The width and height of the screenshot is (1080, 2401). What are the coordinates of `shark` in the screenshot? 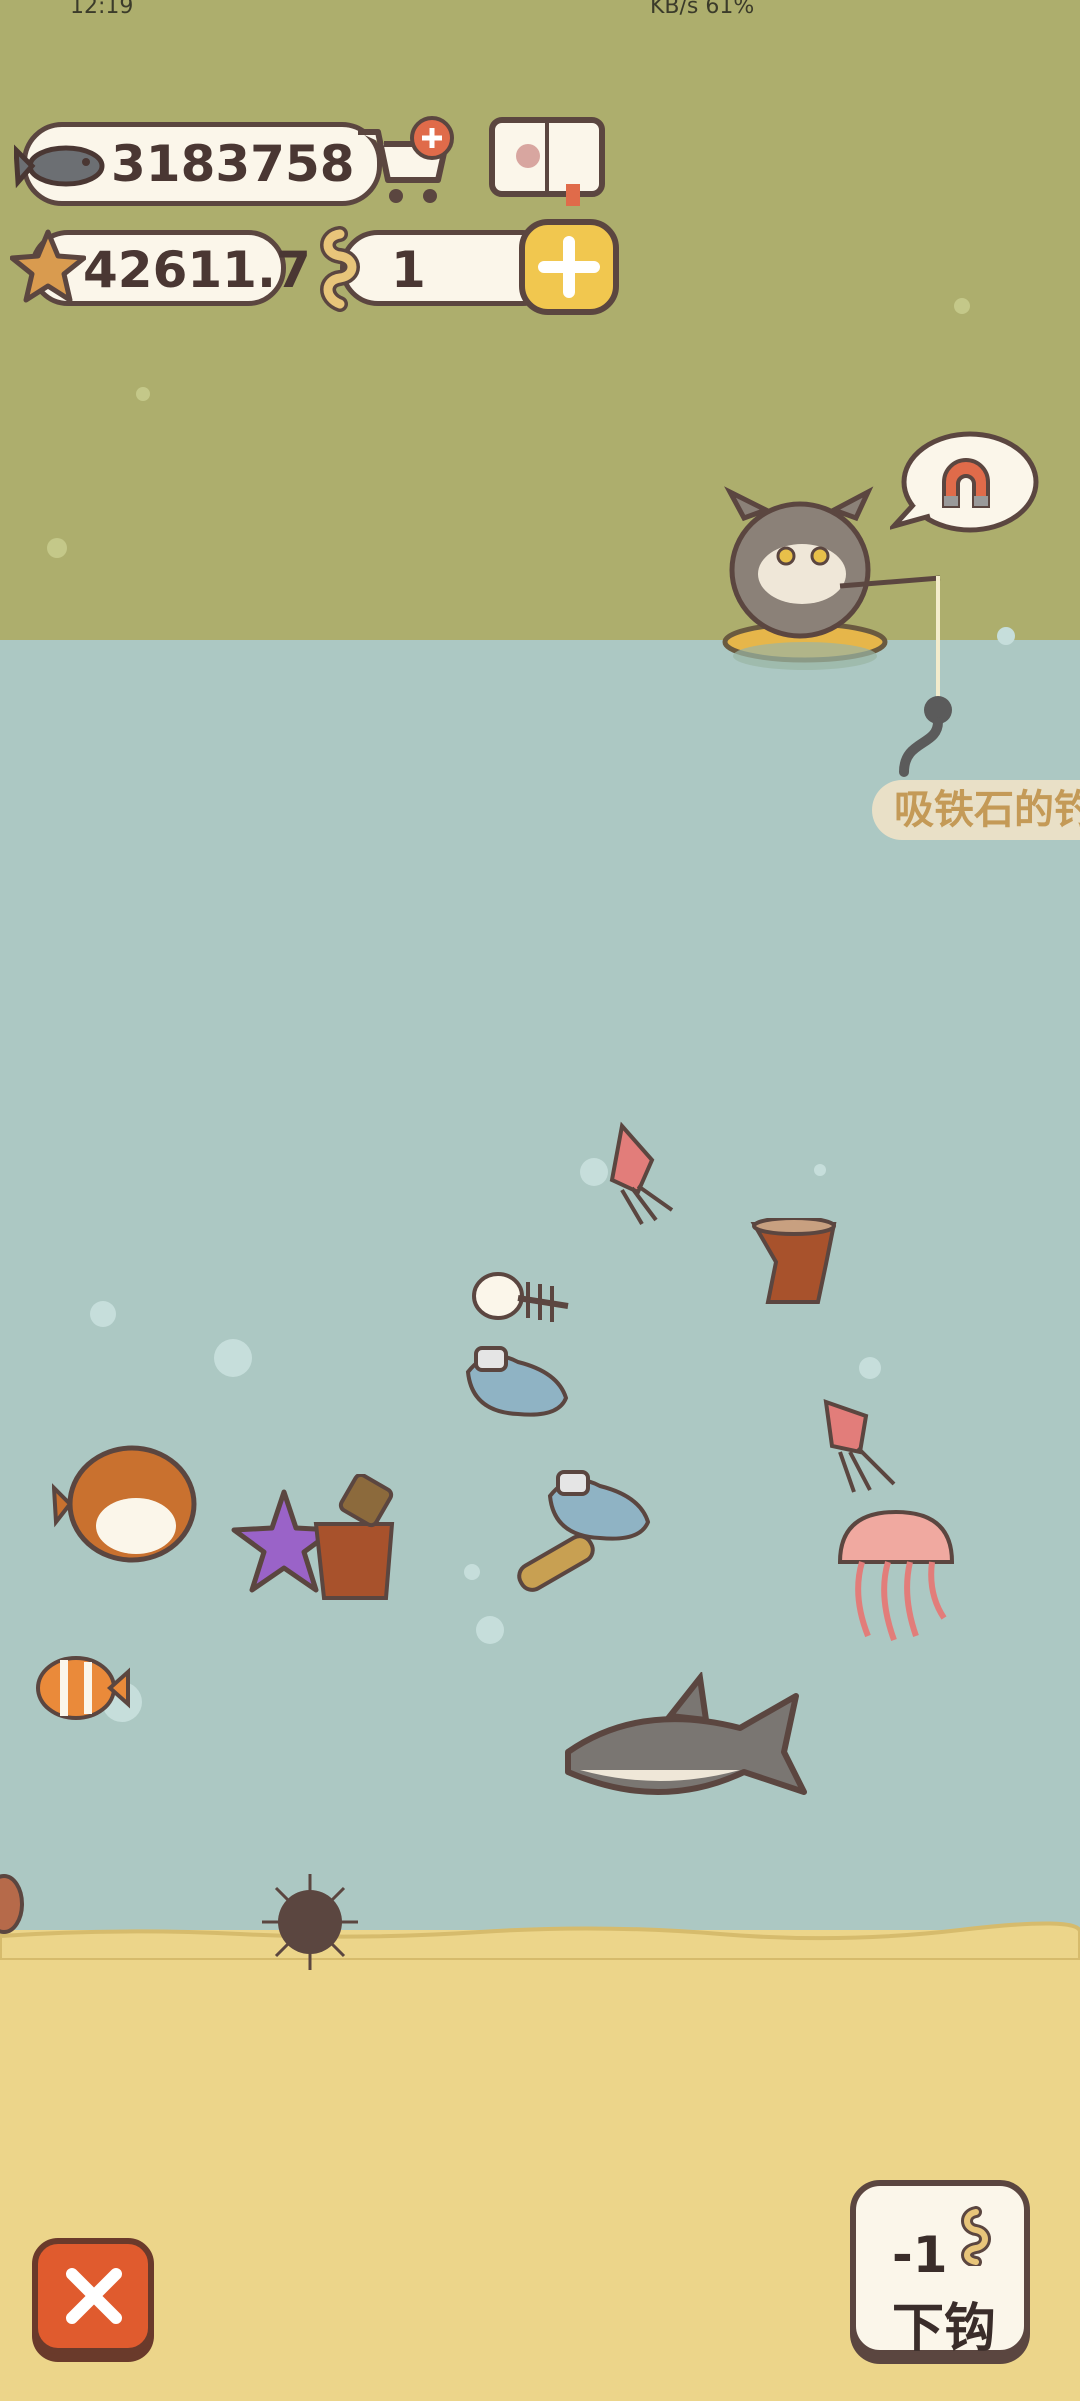 It's located at (690, 1757).